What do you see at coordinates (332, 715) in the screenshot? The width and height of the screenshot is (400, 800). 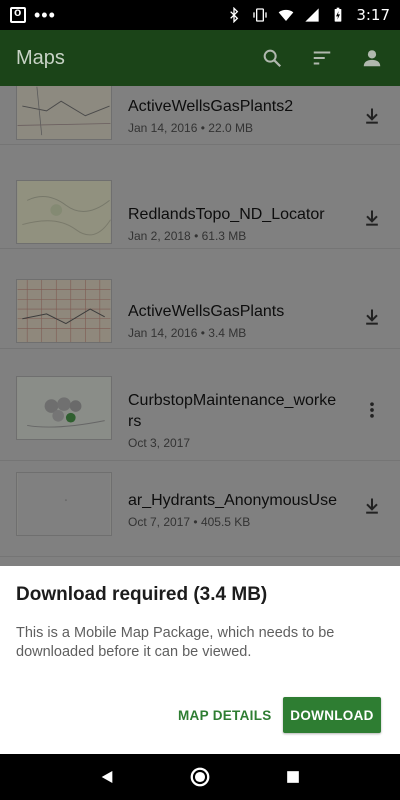 I see `download-button: DOWNLOAD` at bounding box center [332, 715].